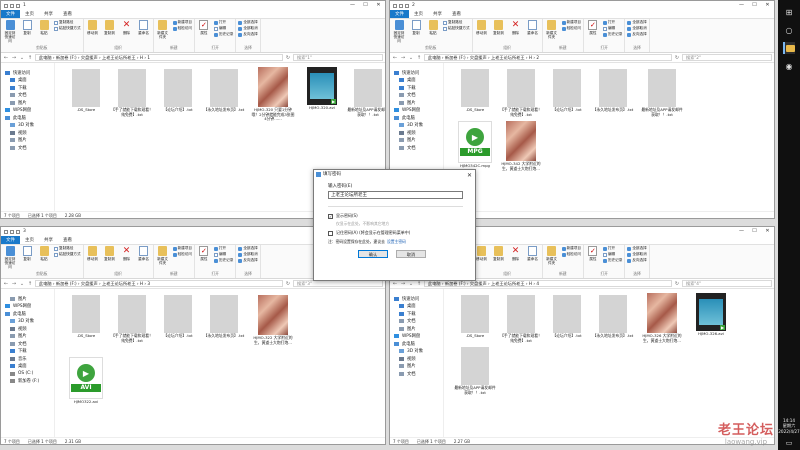 This screenshot has width=800, height=450. Describe the element at coordinates (44, 253) in the screenshot. I see `paste-button: 粘贴` at that location.